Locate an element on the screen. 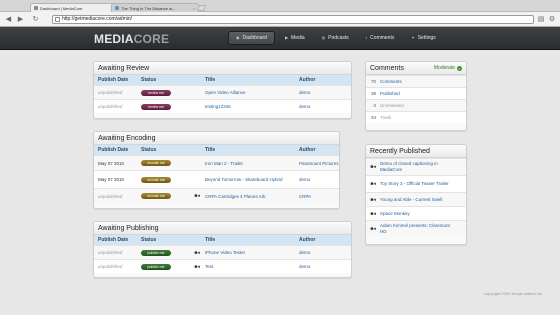 Image resolution: width=560 pixels, height=315 pixels. list-item: ■◂ Young and Able - Current Swell is located at coordinates (416, 199).